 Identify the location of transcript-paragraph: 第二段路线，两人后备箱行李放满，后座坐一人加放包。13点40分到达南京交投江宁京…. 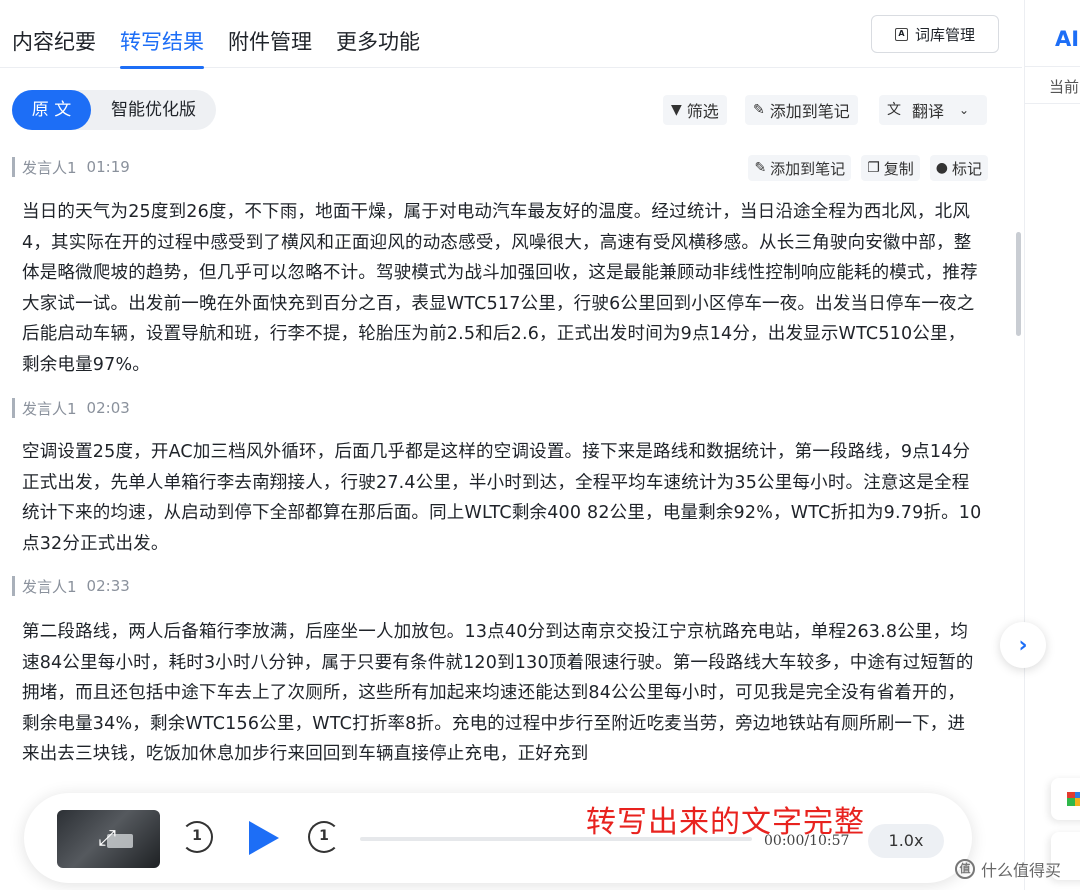
(498, 693).